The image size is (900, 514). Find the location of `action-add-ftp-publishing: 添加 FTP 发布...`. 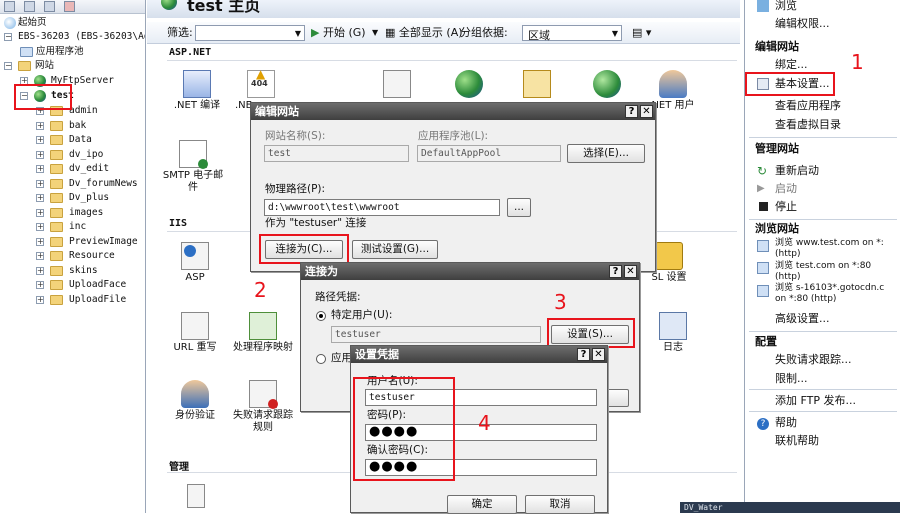

action-add-ftp-publishing: 添加 FTP 发布... is located at coordinates (815, 401).